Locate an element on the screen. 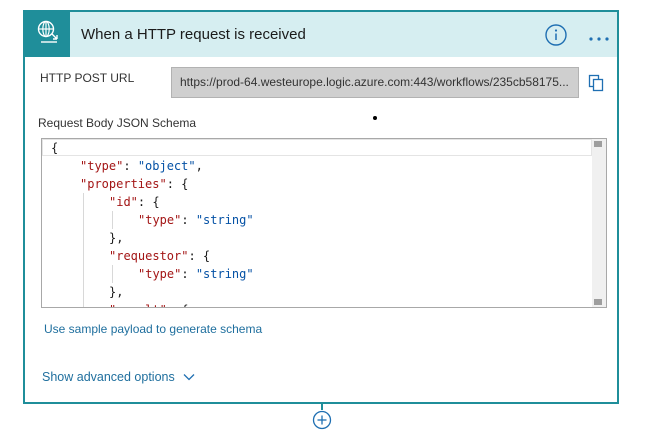 The height and width of the screenshot is (435, 646). plus-circle-icon is located at coordinates (322, 422).